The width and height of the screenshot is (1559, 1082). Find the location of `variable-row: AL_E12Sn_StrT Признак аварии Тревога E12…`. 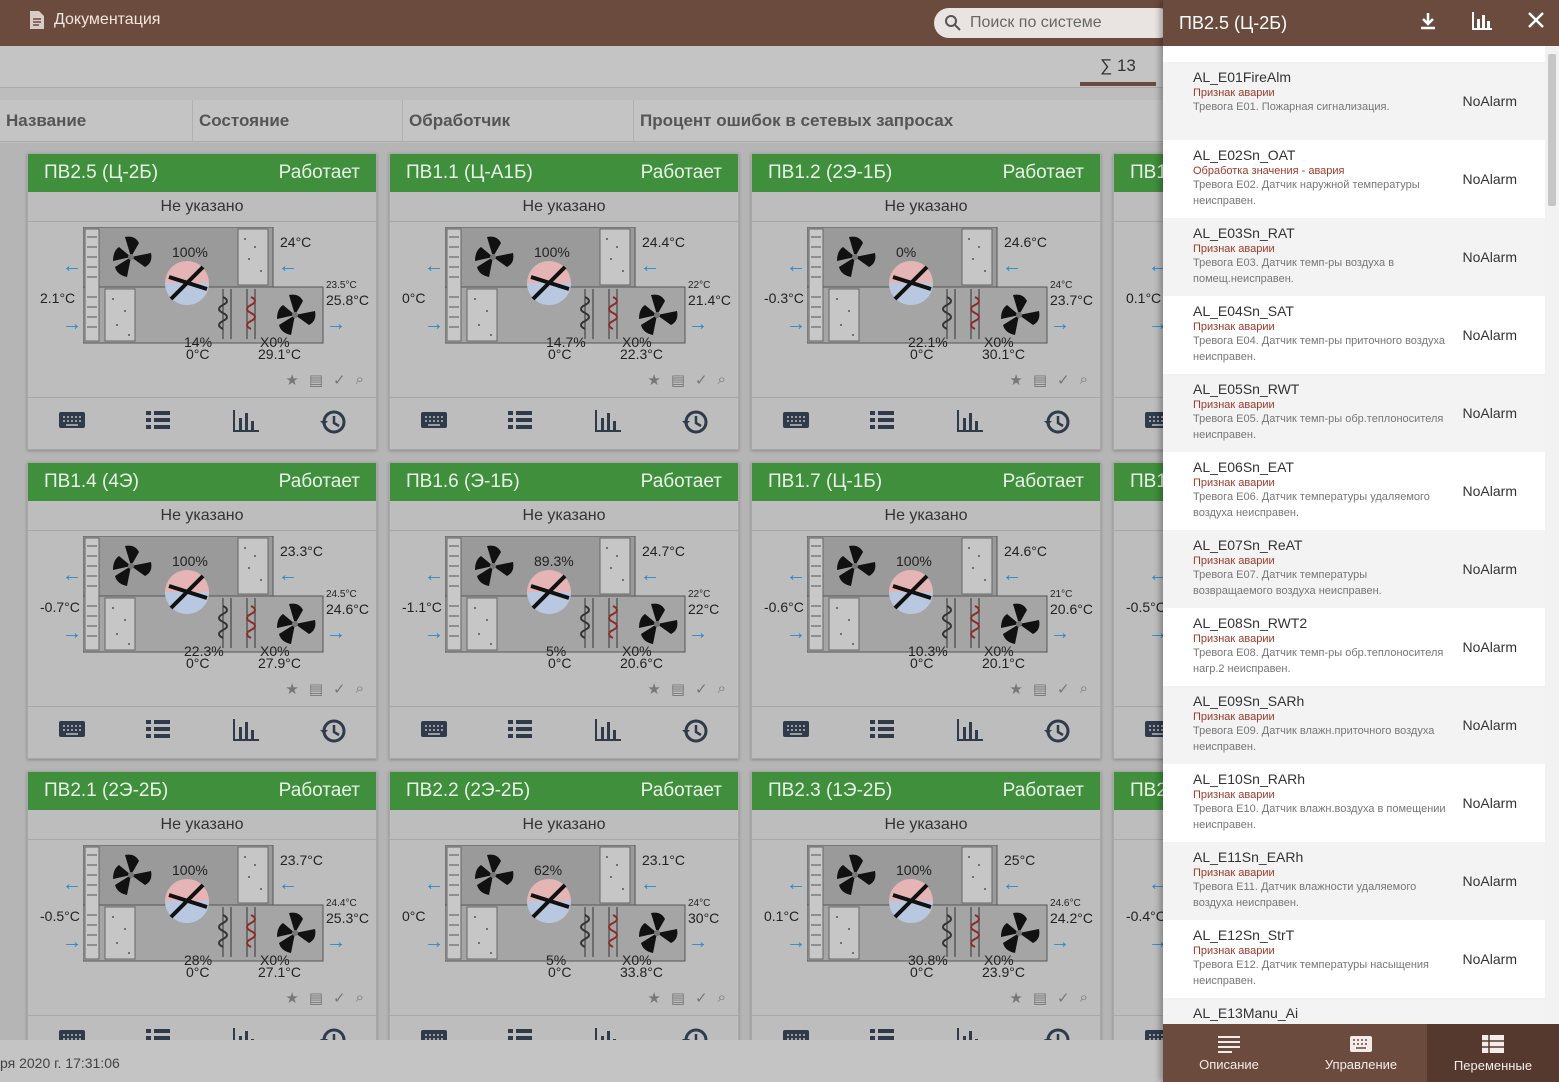

variable-row: AL_E12Sn_StrT Признак аварии Тревога E12… is located at coordinates (1354, 959).